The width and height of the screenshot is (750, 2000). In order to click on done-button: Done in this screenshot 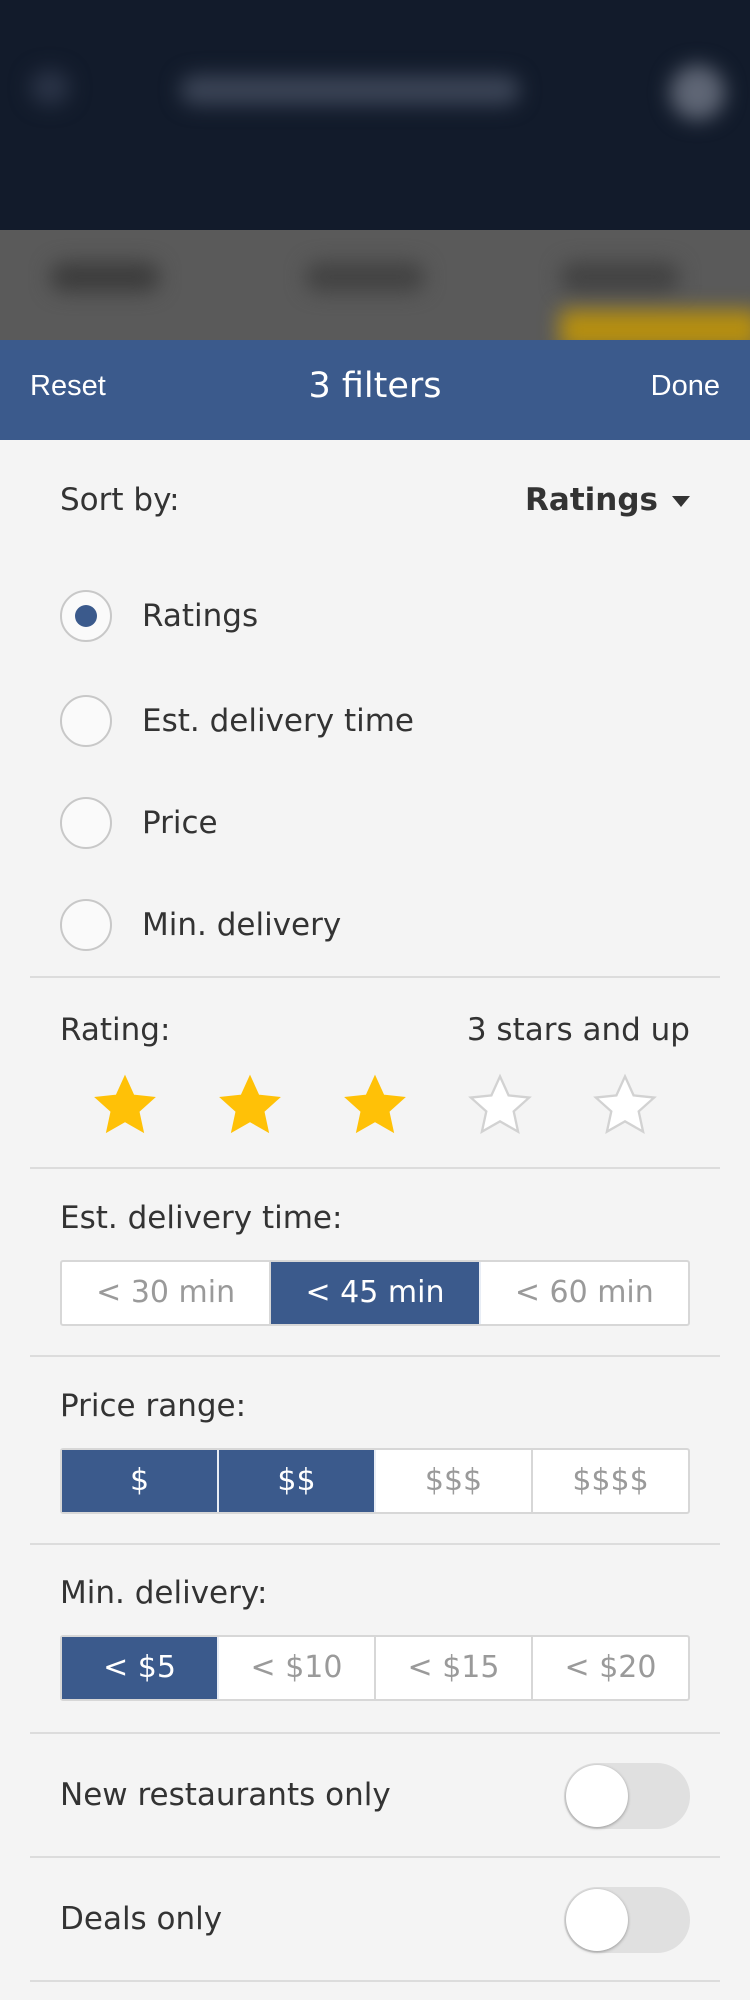, I will do `click(685, 386)`.